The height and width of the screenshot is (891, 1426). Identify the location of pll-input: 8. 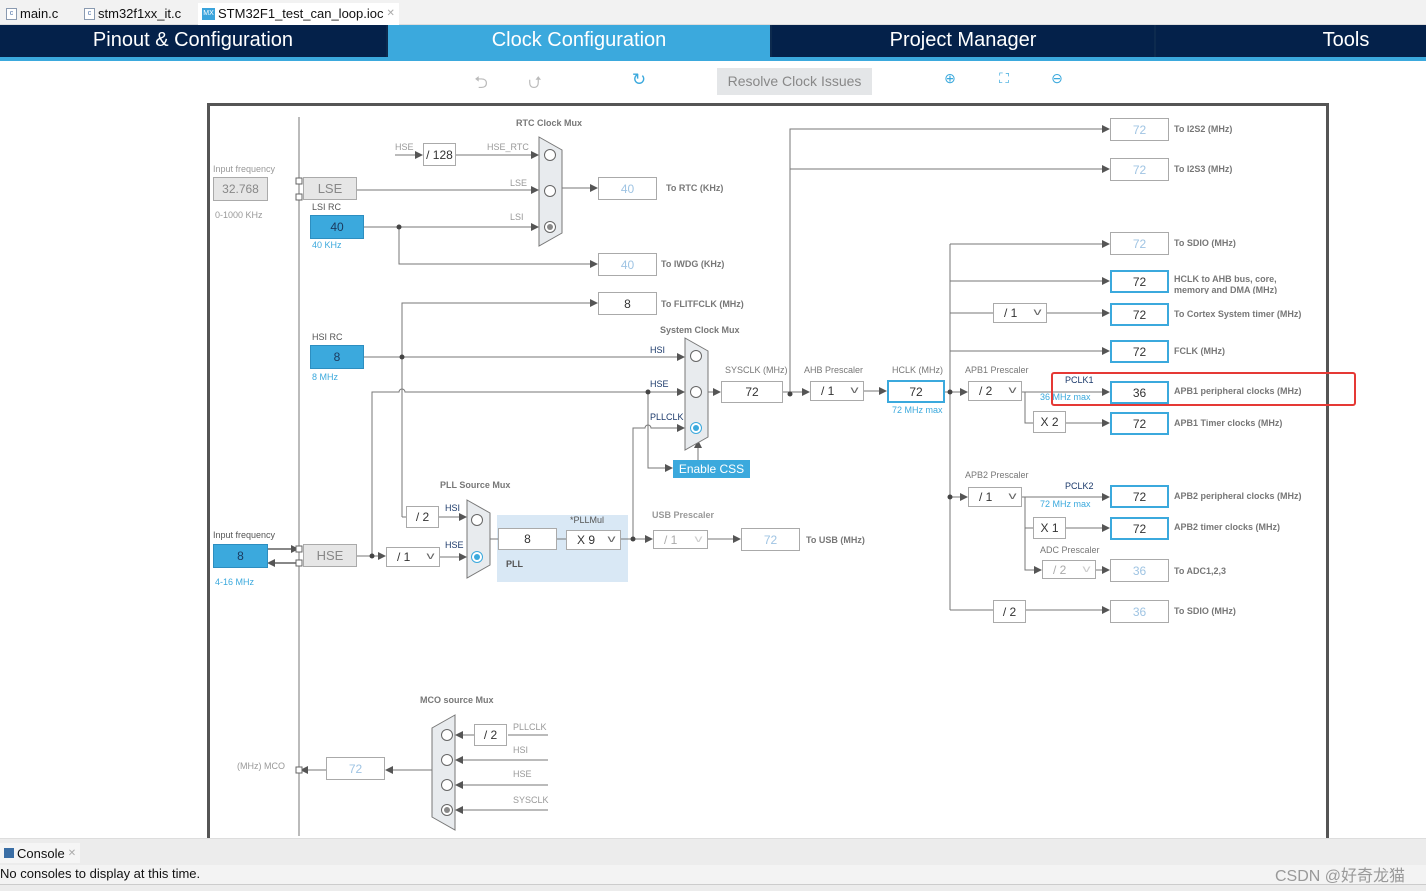
(527, 539).